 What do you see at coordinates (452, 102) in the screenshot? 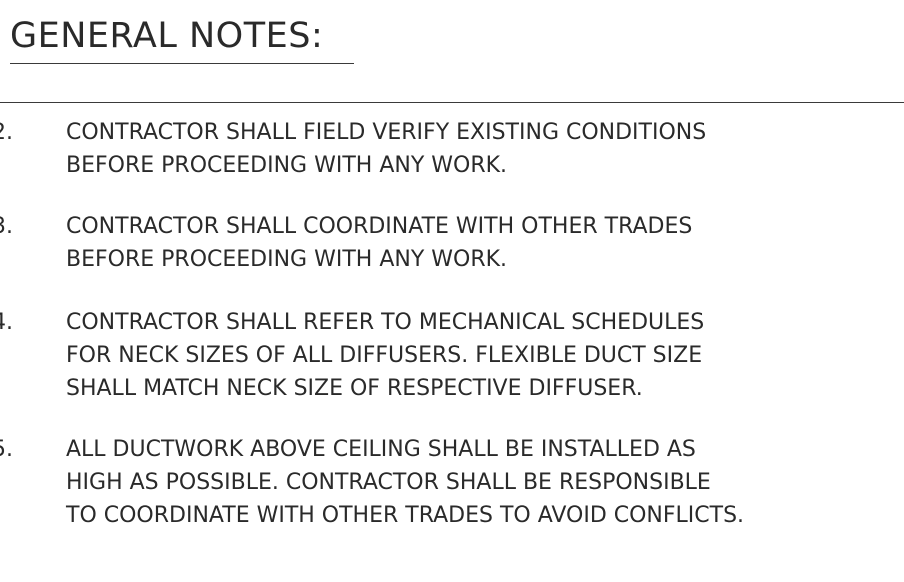
I see `section-divider` at bounding box center [452, 102].